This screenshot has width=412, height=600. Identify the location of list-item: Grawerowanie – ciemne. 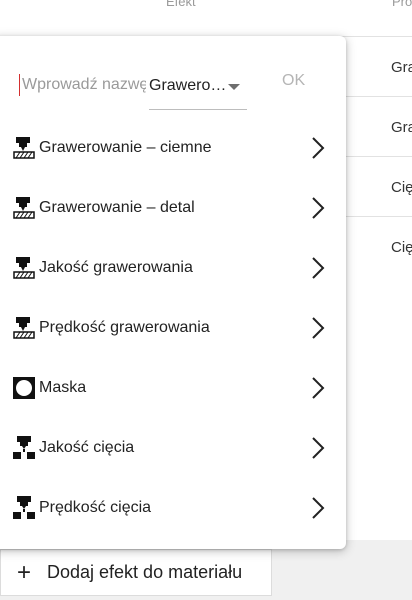
(173, 148).